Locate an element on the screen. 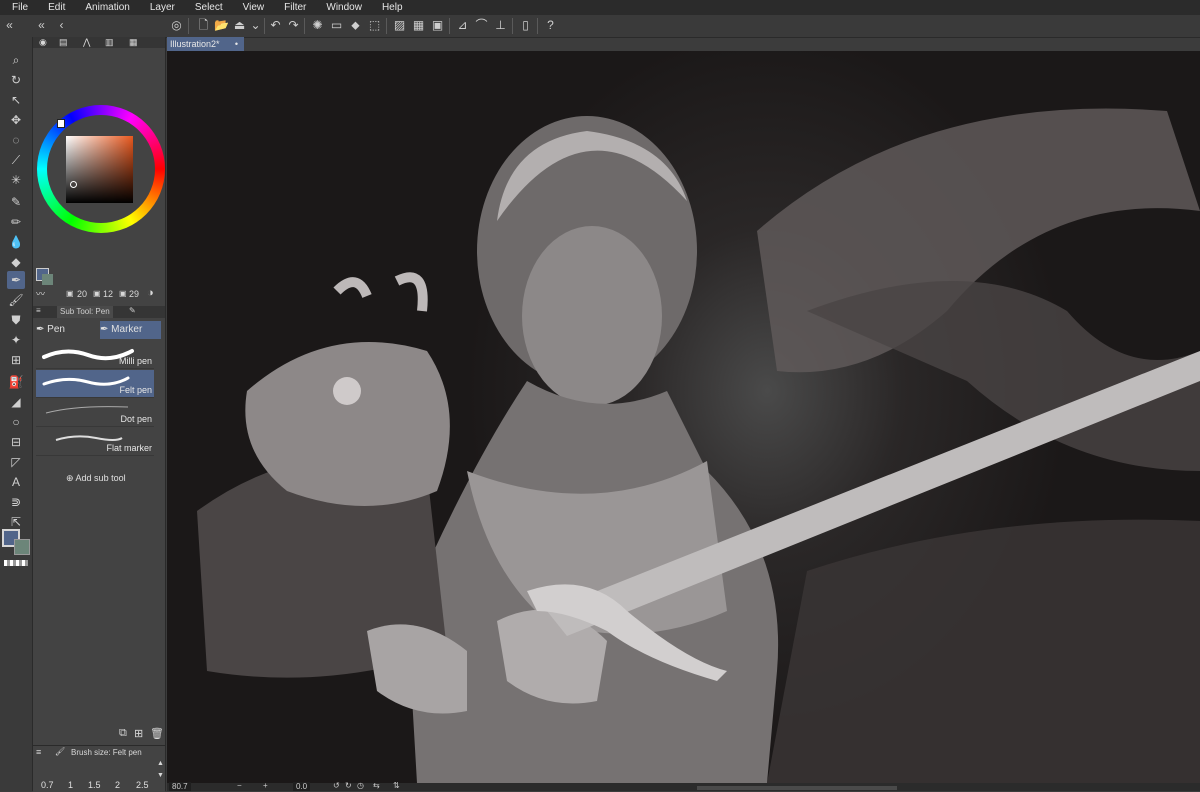  pencil-icon: ✏ is located at coordinates (16, 222).